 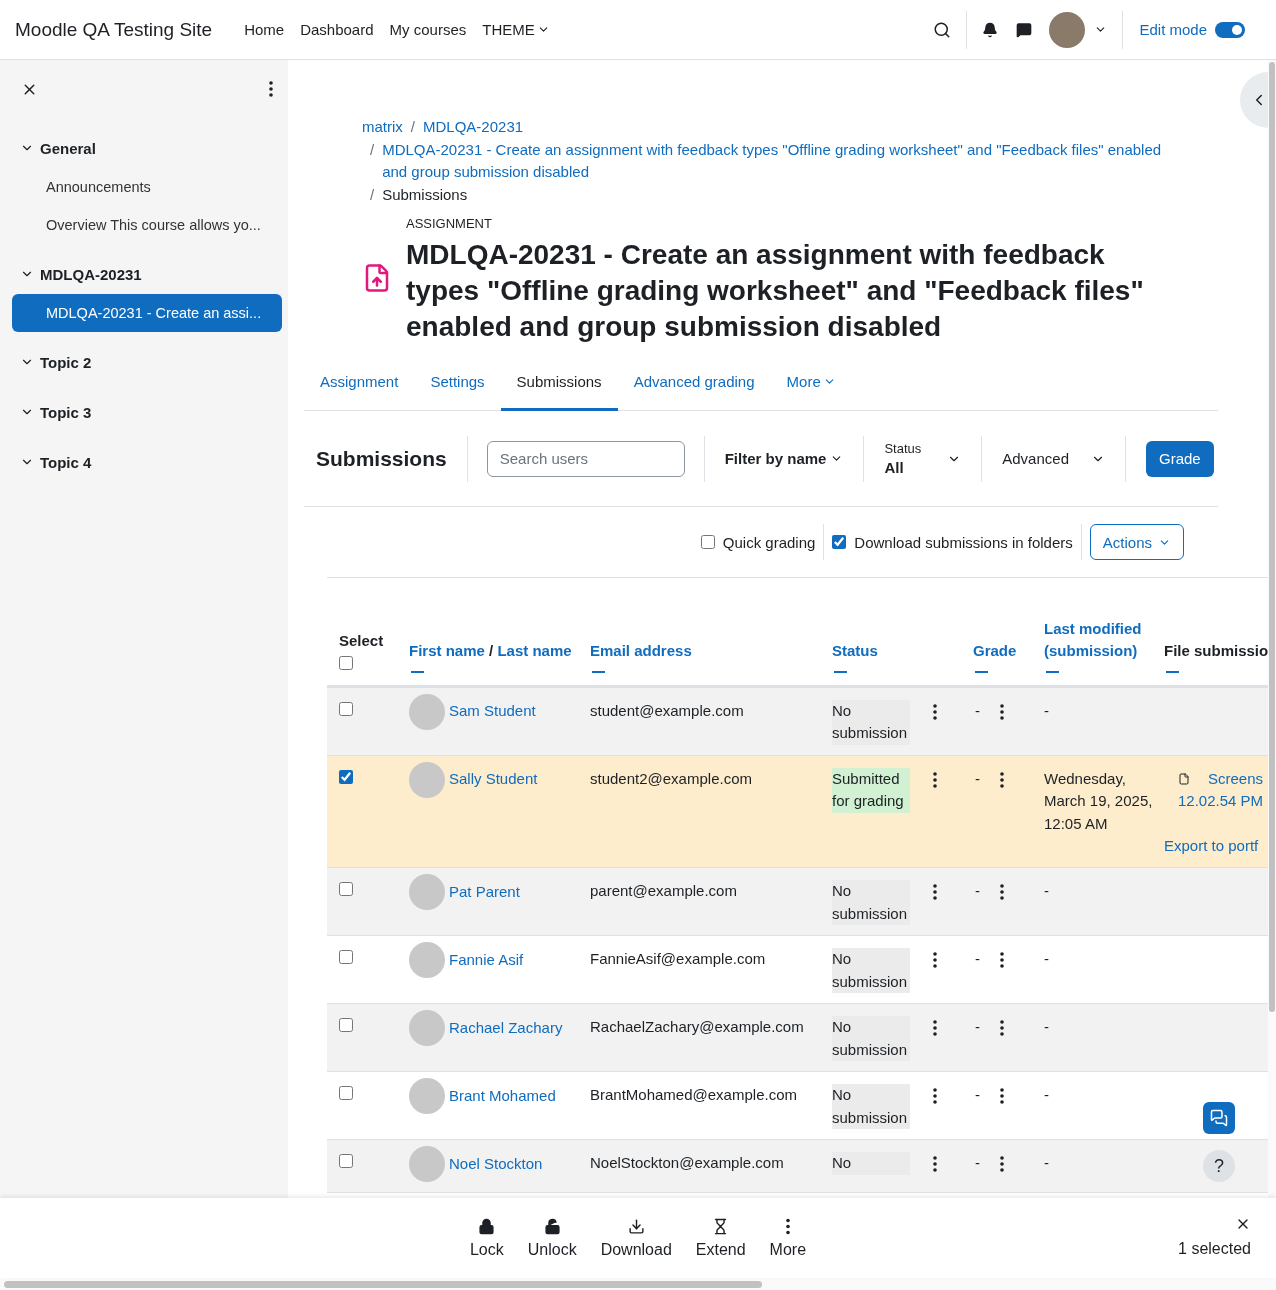 I want to click on site-name: Moodle QA Testing Site, so click(x=114, y=29).